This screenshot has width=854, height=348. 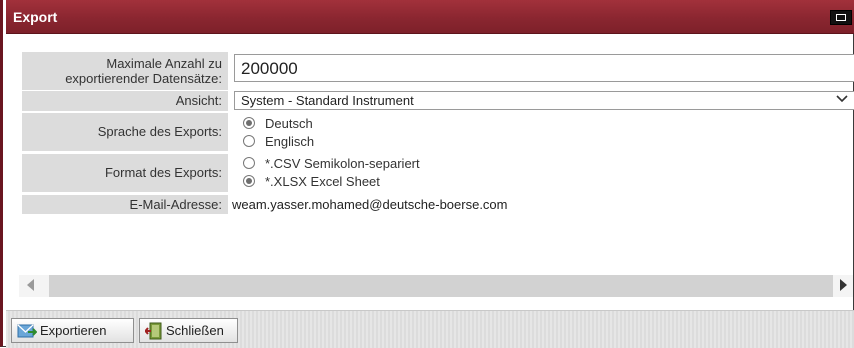 I want to click on horizontal-scrollbar, so click(x=436, y=286).